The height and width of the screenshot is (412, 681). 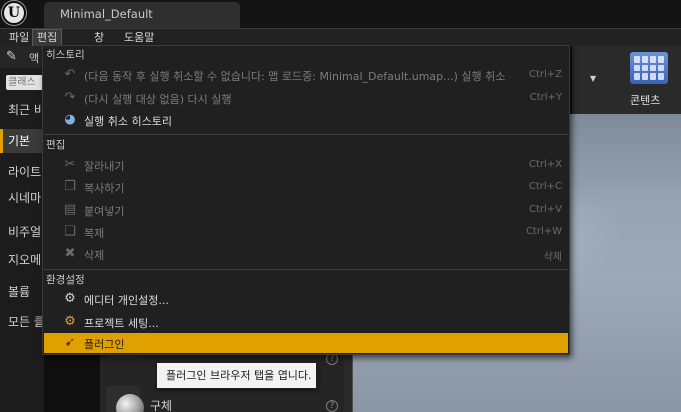 I want to click on redo-icon: ↷, so click(x=70, y=97).